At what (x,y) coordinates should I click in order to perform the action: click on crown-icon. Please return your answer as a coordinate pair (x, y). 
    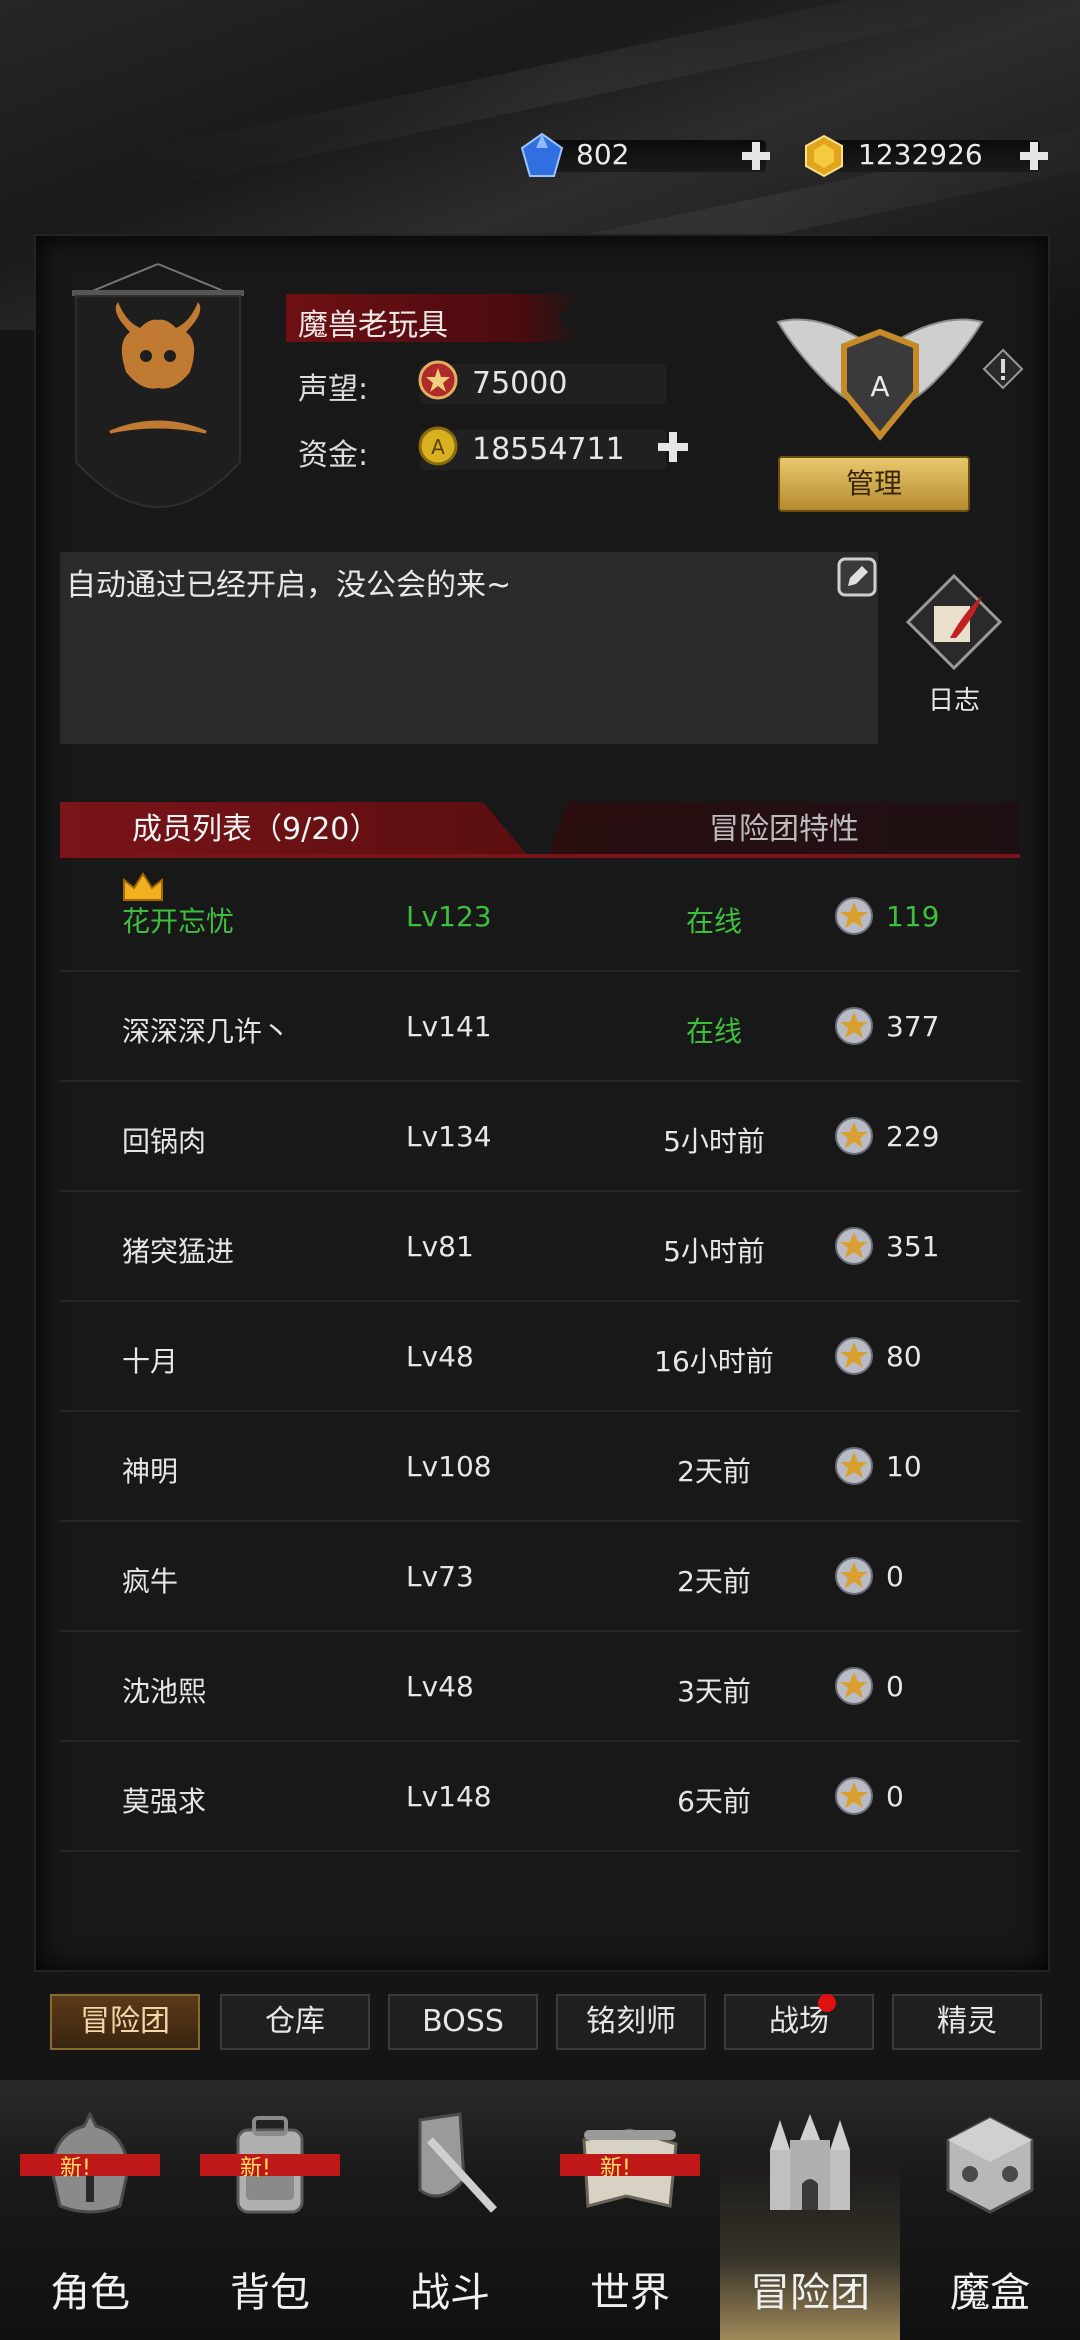
    Looking at the image, I should click on (143, 886).